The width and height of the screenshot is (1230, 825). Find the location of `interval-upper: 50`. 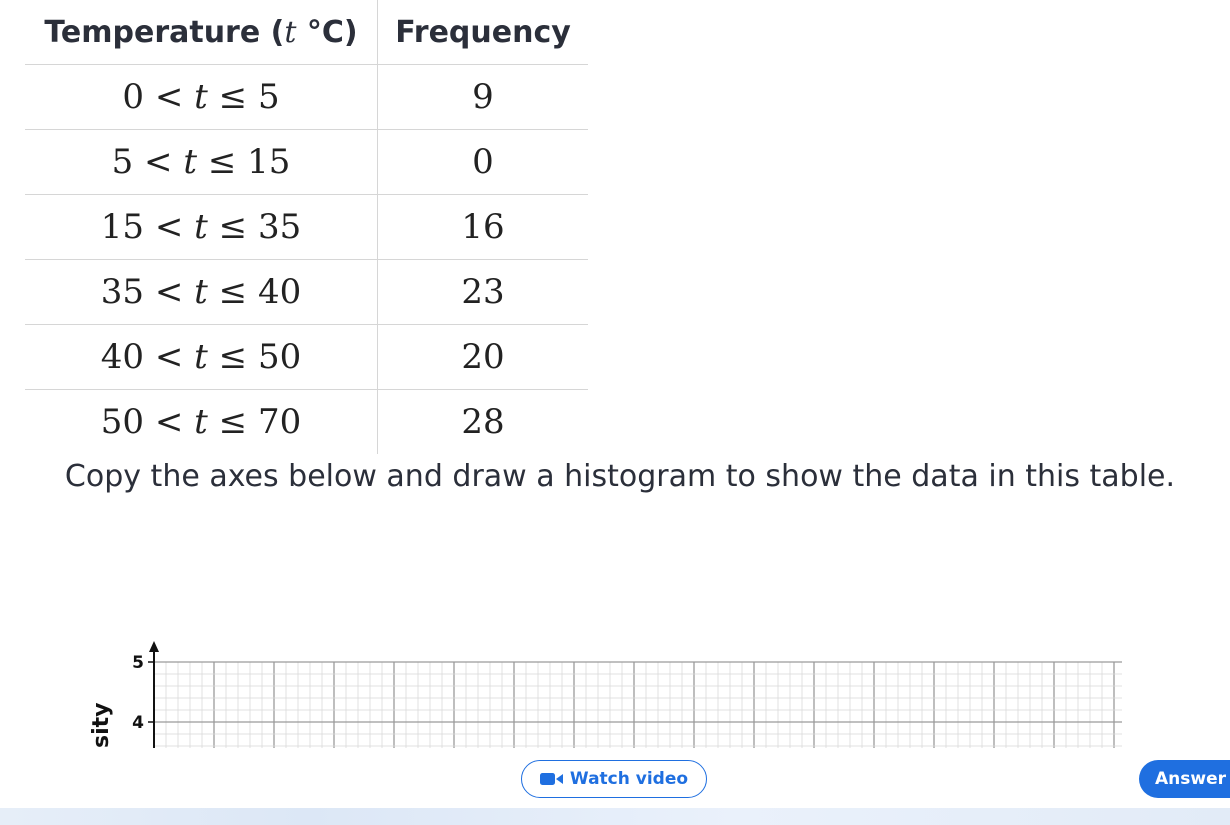

interval-upper: 50 is located at coordinates (279, 357).